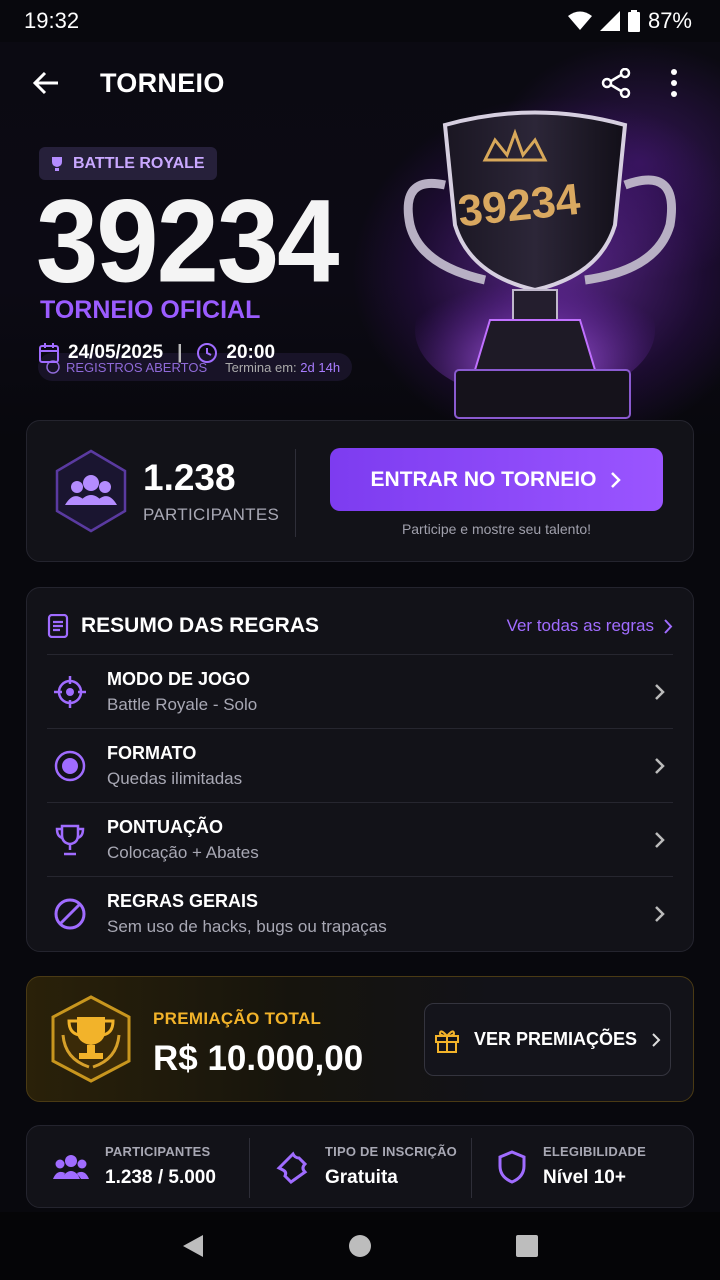 This screenshot has width=720, height=1280. What do you see at coordinates (582, 1166) in the screenshot?
I see `info-eligibility: ELEGIBILIDADE Nível 10+` at bounding box center [582, 1166].